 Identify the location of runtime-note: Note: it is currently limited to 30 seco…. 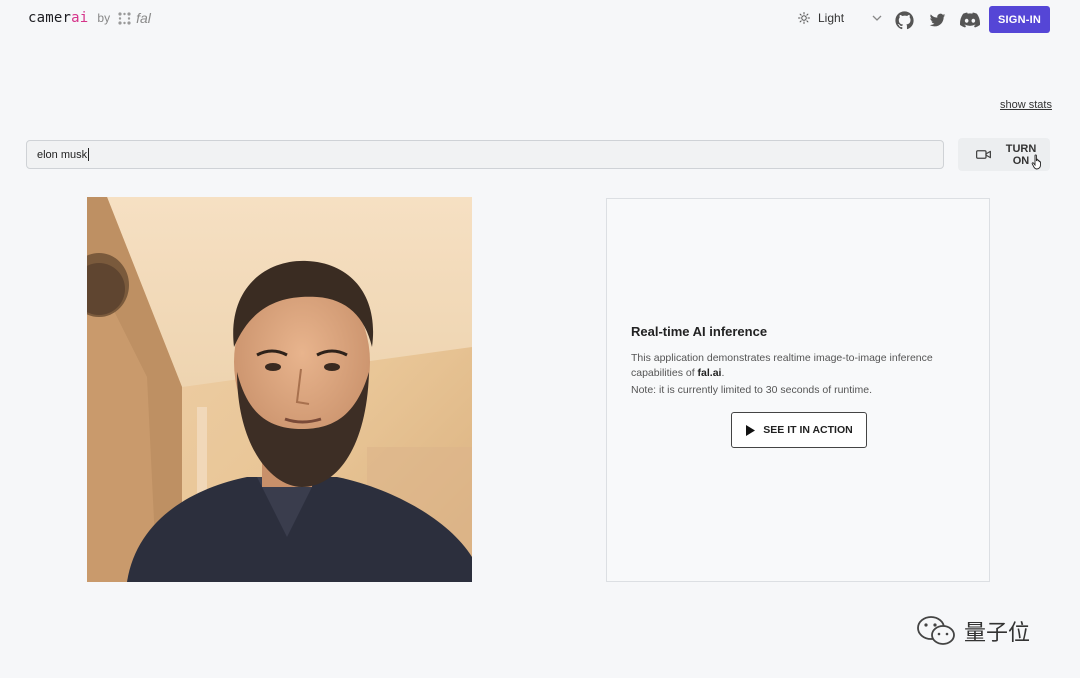
(752, 390).